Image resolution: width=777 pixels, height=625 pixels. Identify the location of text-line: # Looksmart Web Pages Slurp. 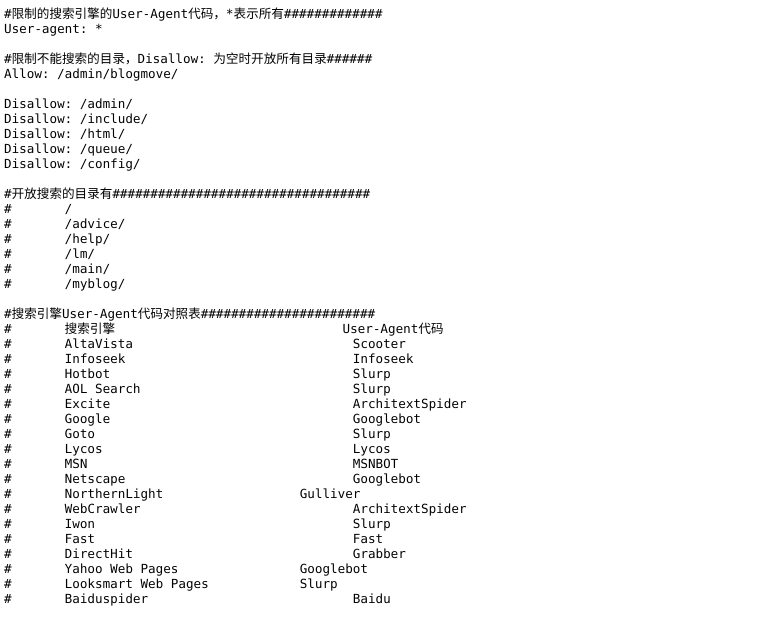
(171, 583).